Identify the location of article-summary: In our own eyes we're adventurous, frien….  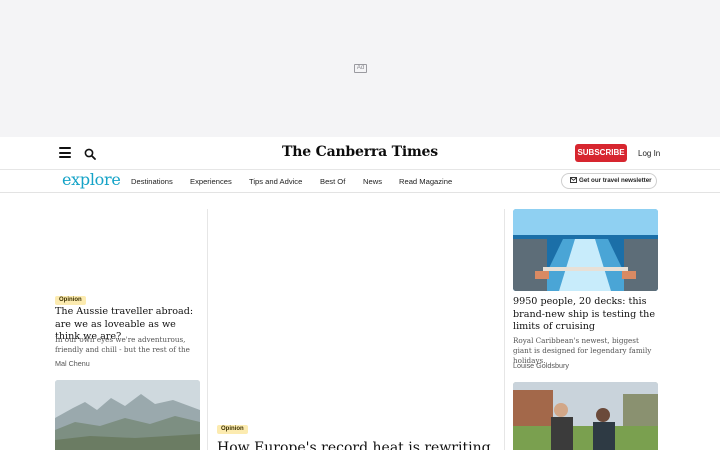
(122, 344).